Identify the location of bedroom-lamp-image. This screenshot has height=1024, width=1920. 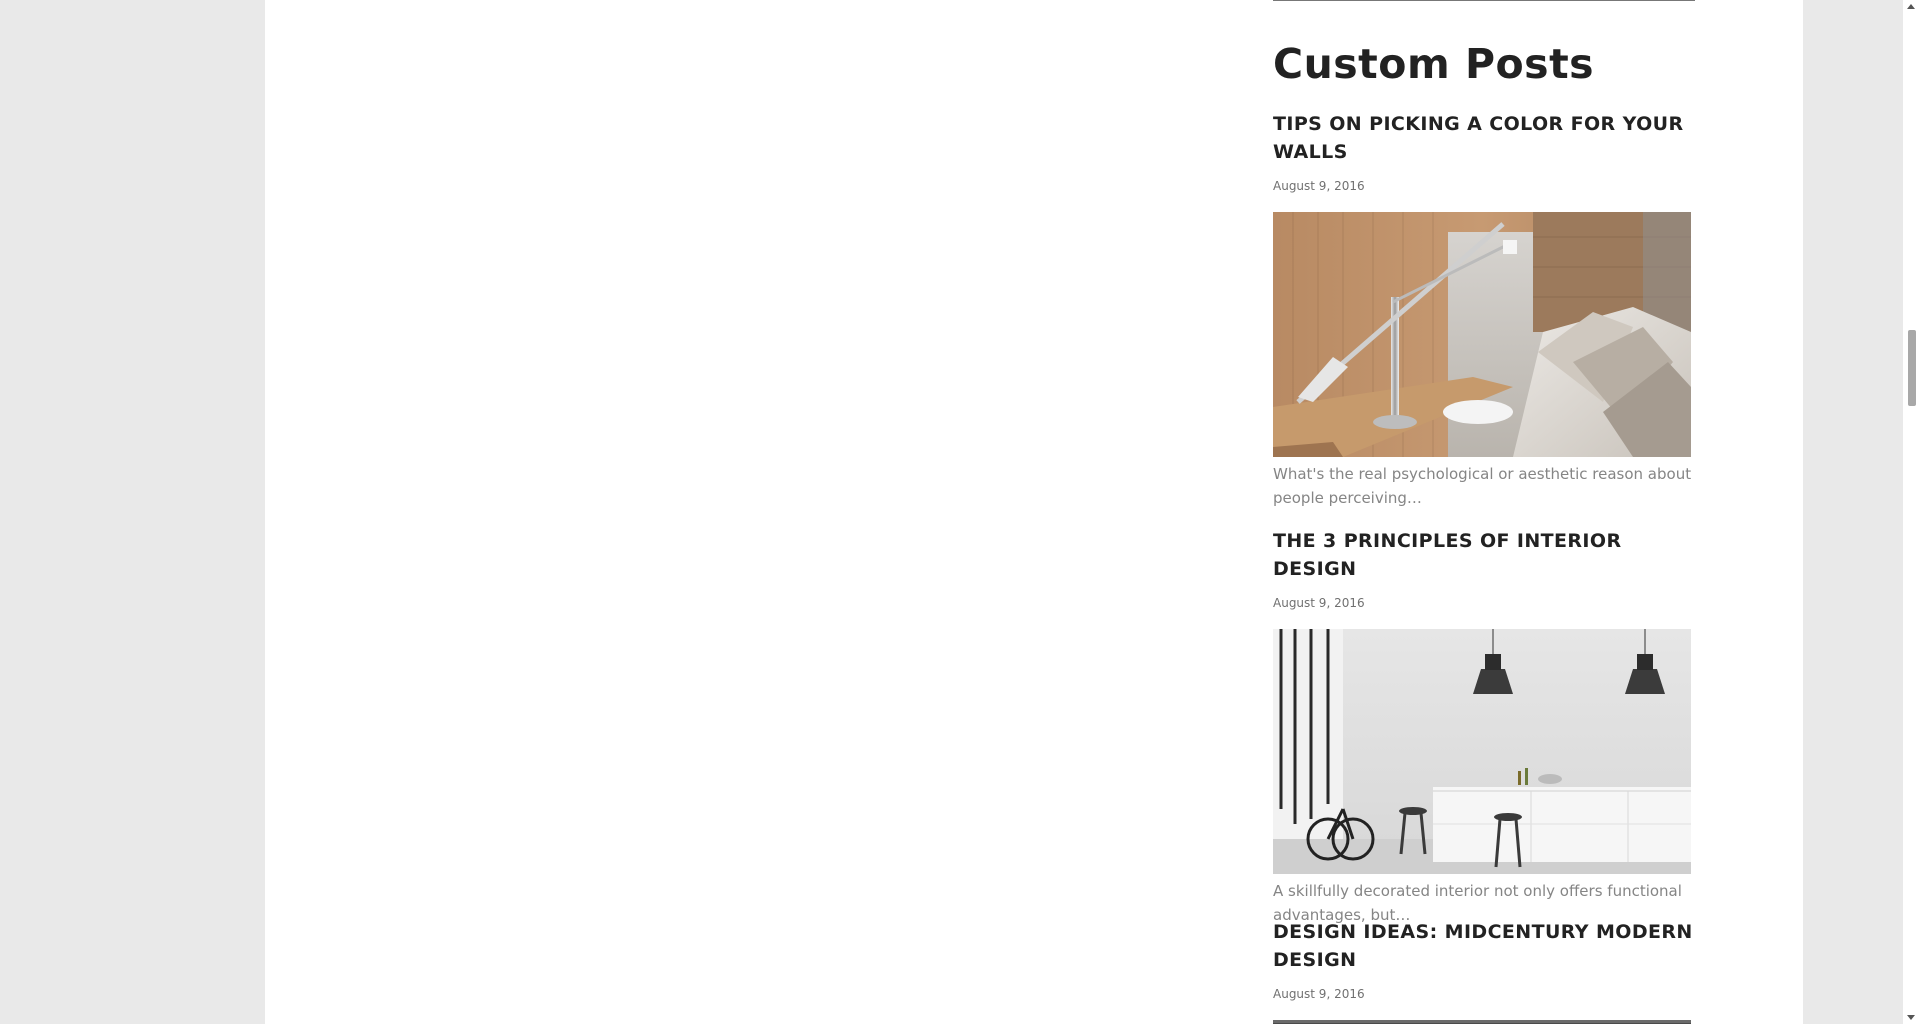
(1482, 334).